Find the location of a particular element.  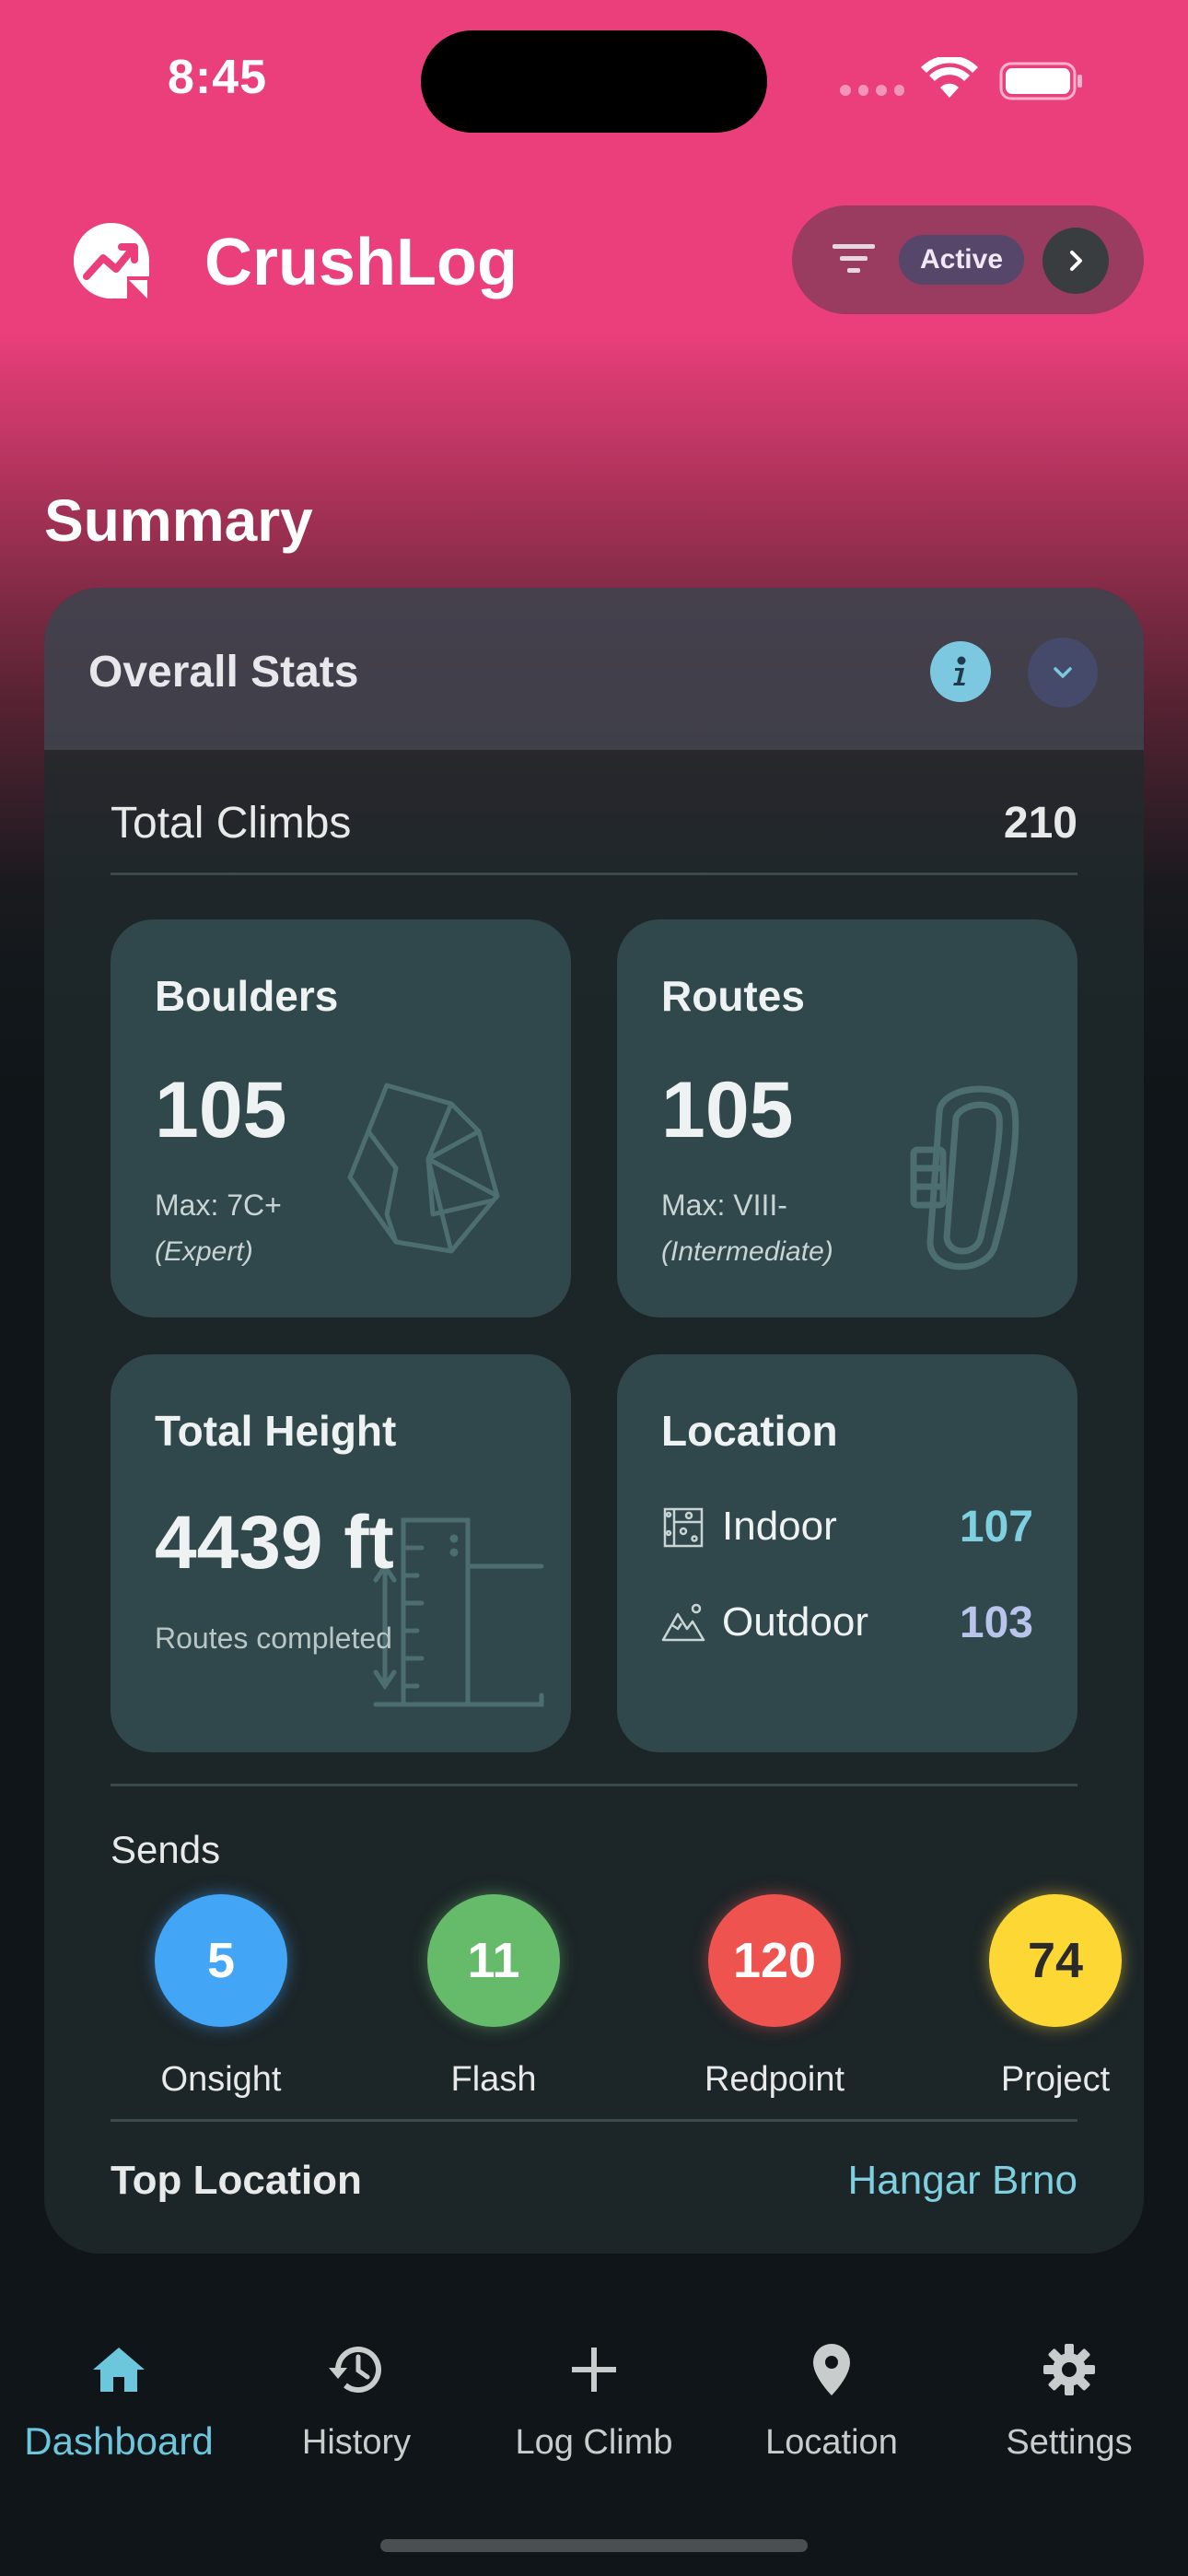

project-count-badge: 74 is located at coordinates (1055, 1960).